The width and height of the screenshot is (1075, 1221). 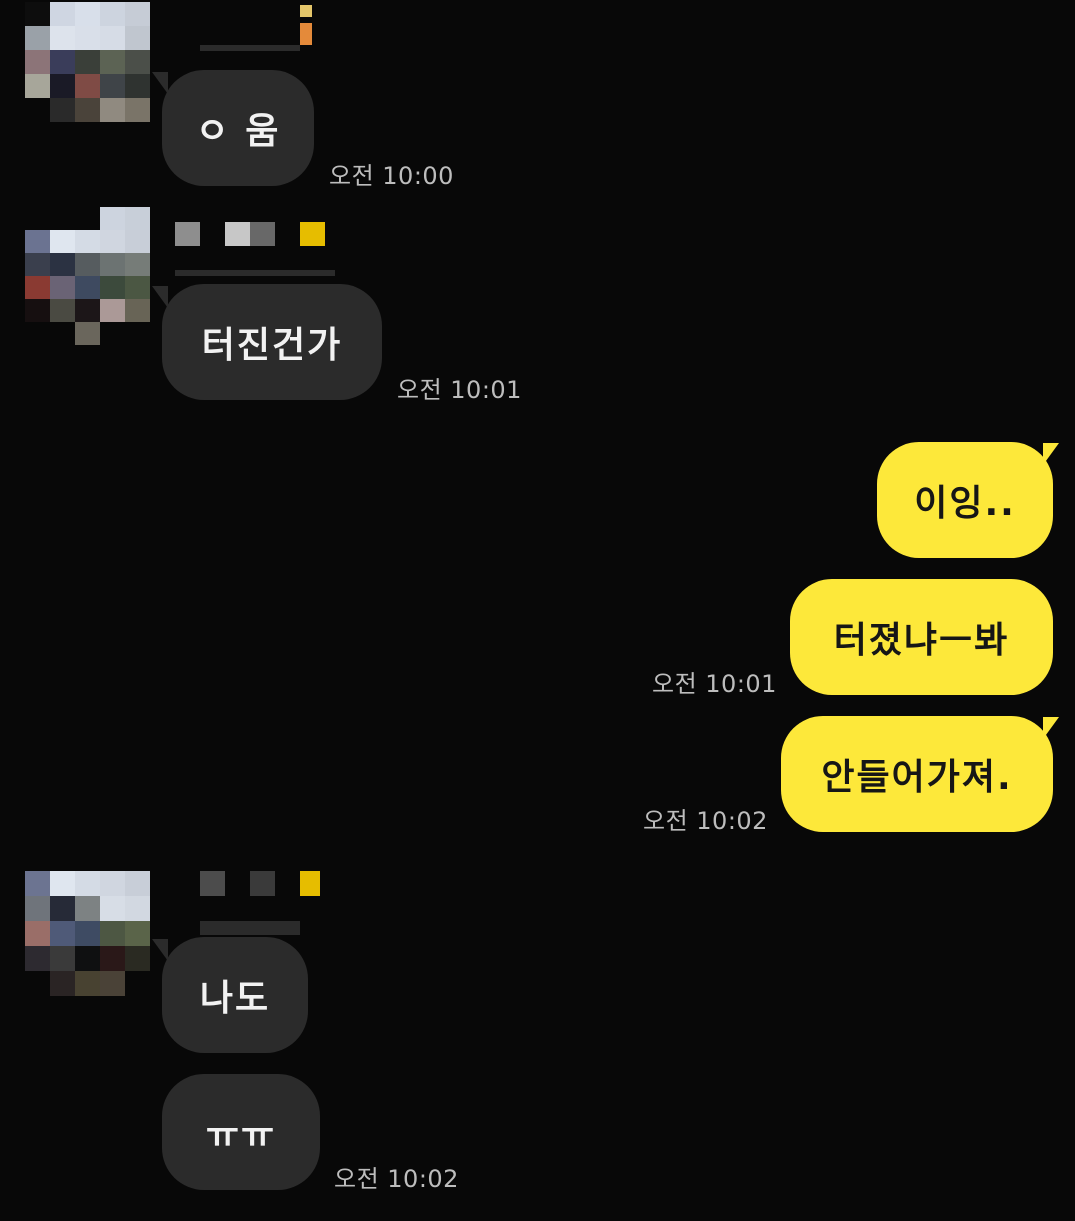 I want to click on message-time: 오전 10:00, so click(x=391, y=176).